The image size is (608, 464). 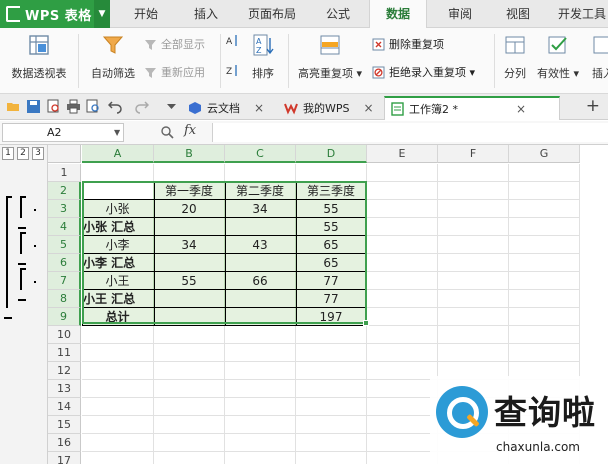 I want to click on cell-b7: 55, so click(x=189, y=281).